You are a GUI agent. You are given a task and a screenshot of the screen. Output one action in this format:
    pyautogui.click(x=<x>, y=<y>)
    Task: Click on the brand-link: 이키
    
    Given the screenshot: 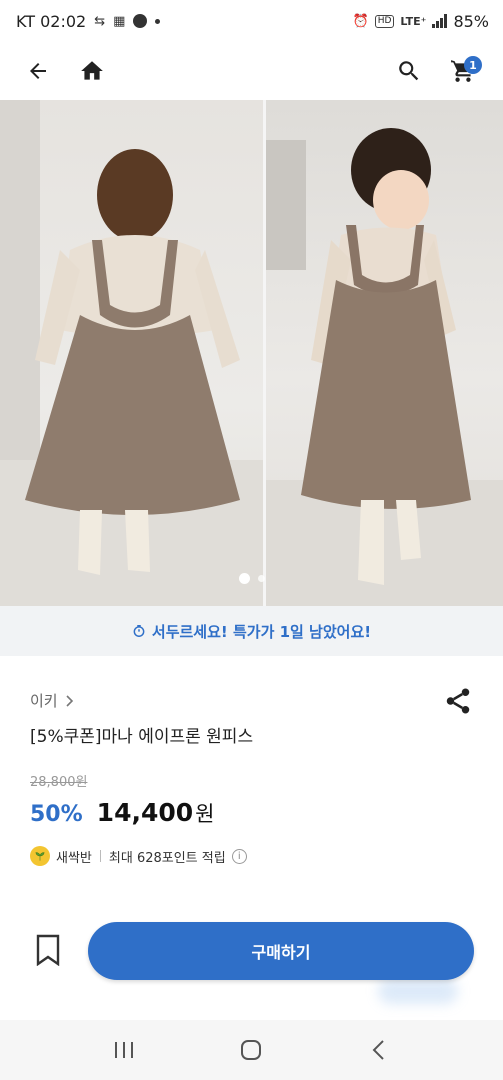 What is the action you would take?
    pyautogui.click(x=52, y=700)
    